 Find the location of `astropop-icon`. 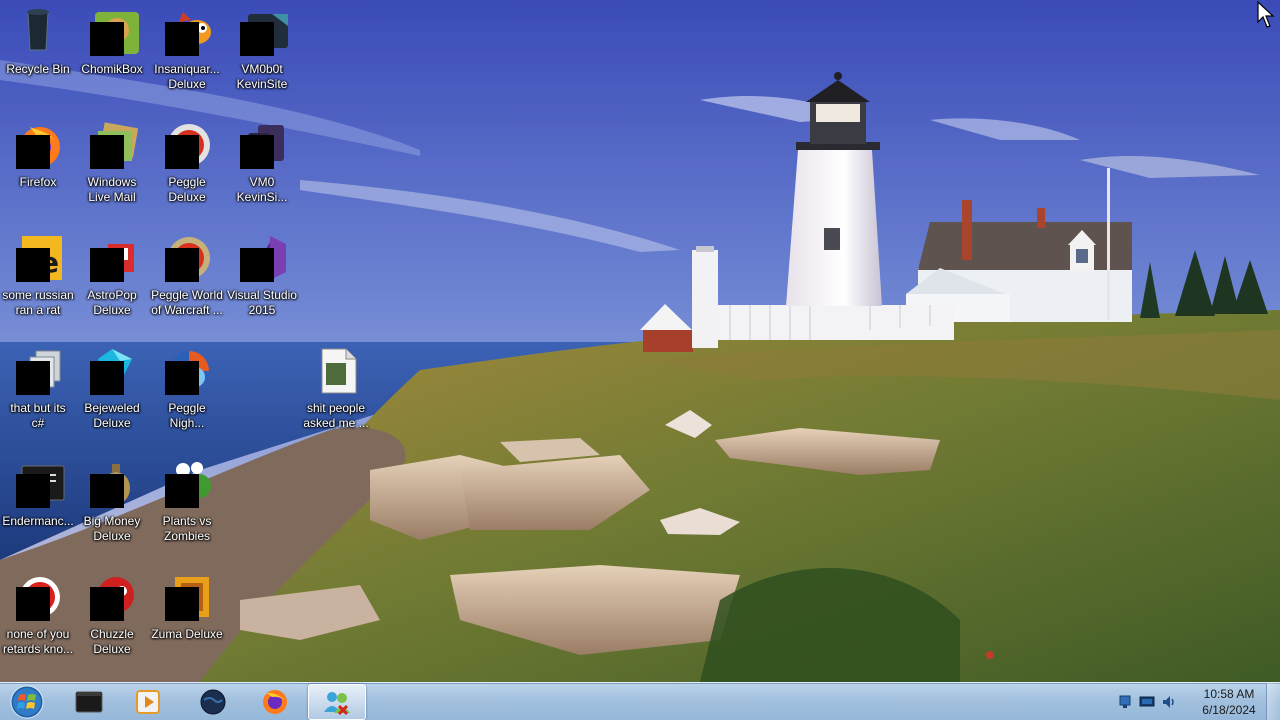

astropop-icon is located at coordinates (112, 257).